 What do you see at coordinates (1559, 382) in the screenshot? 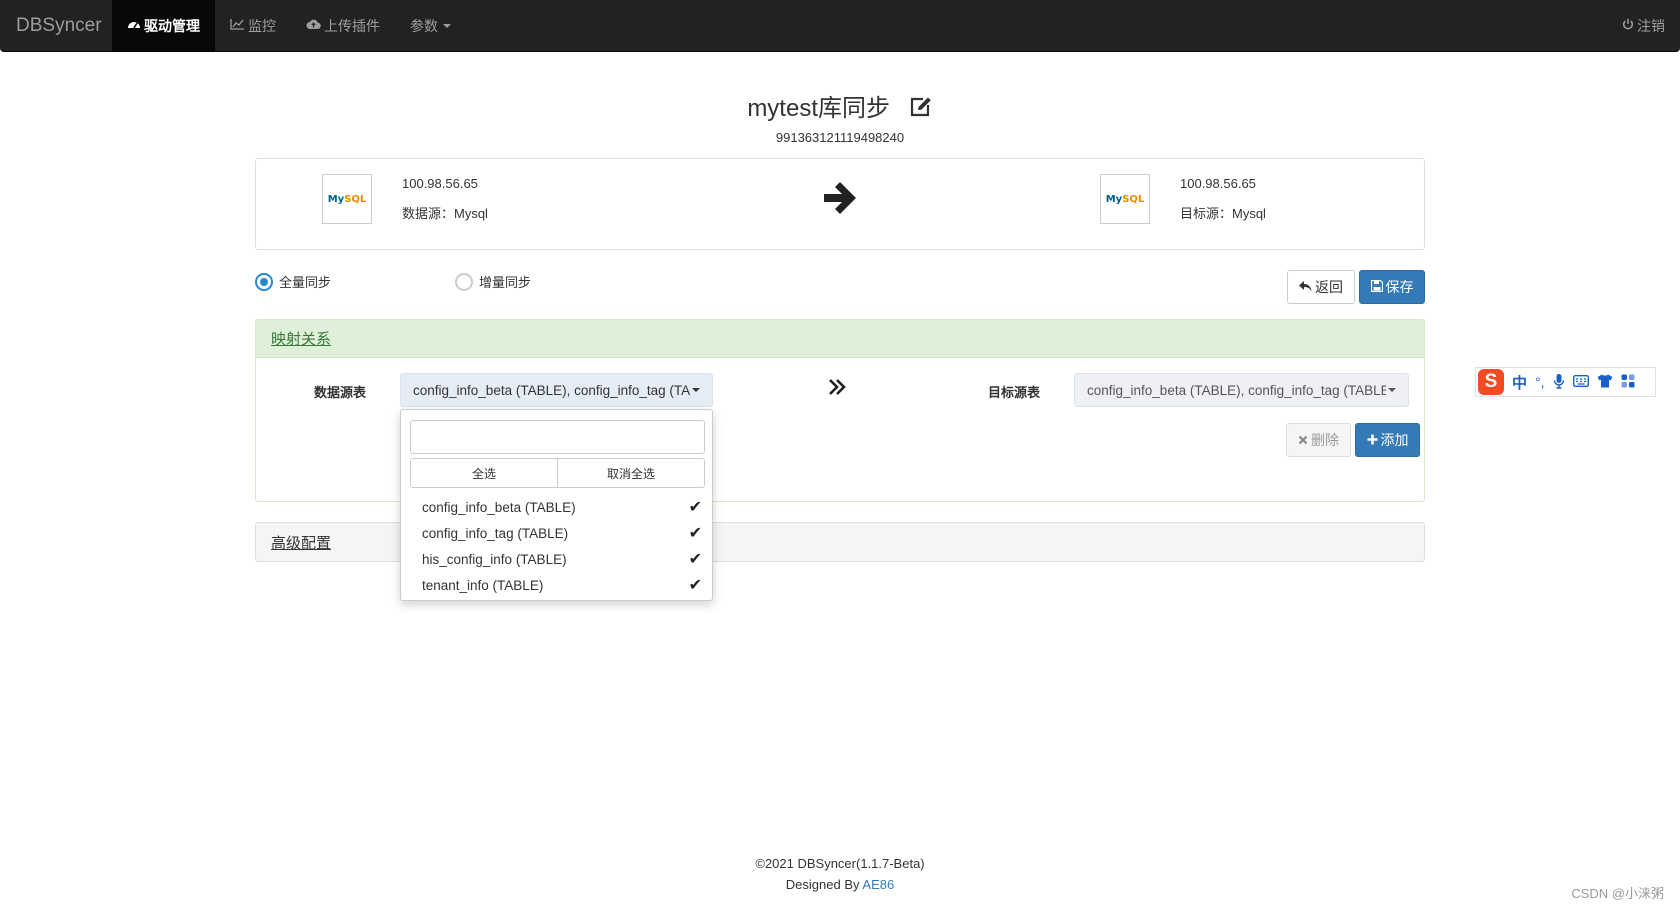
I see `microphone-icon` at bounding box center [1559, 382].